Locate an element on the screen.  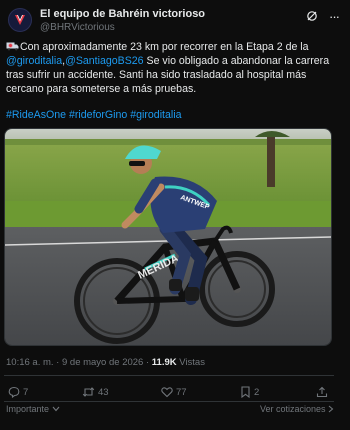
repost-icon is located at coordinates (88, 392).